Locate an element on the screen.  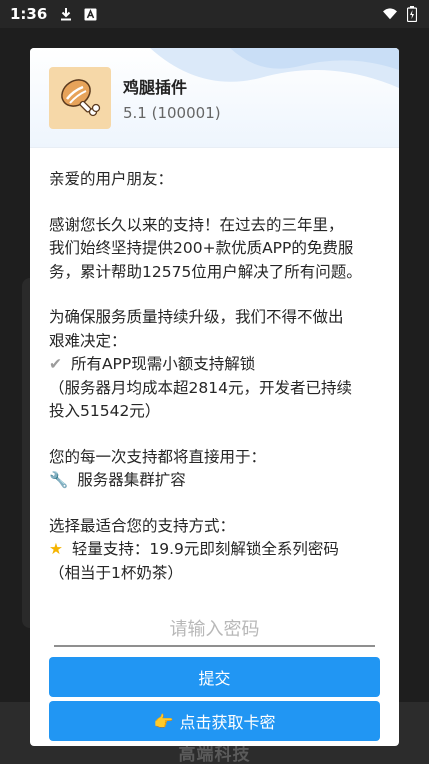
password-input is located at coordinates (214, 629).